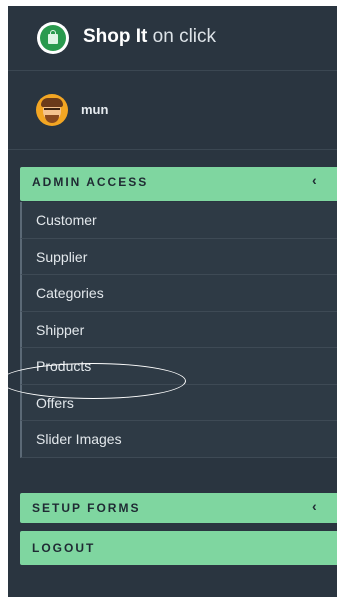 The image size is (337, 600). I want to click on menu-item-shipper: Shipper, so click(178, 329).